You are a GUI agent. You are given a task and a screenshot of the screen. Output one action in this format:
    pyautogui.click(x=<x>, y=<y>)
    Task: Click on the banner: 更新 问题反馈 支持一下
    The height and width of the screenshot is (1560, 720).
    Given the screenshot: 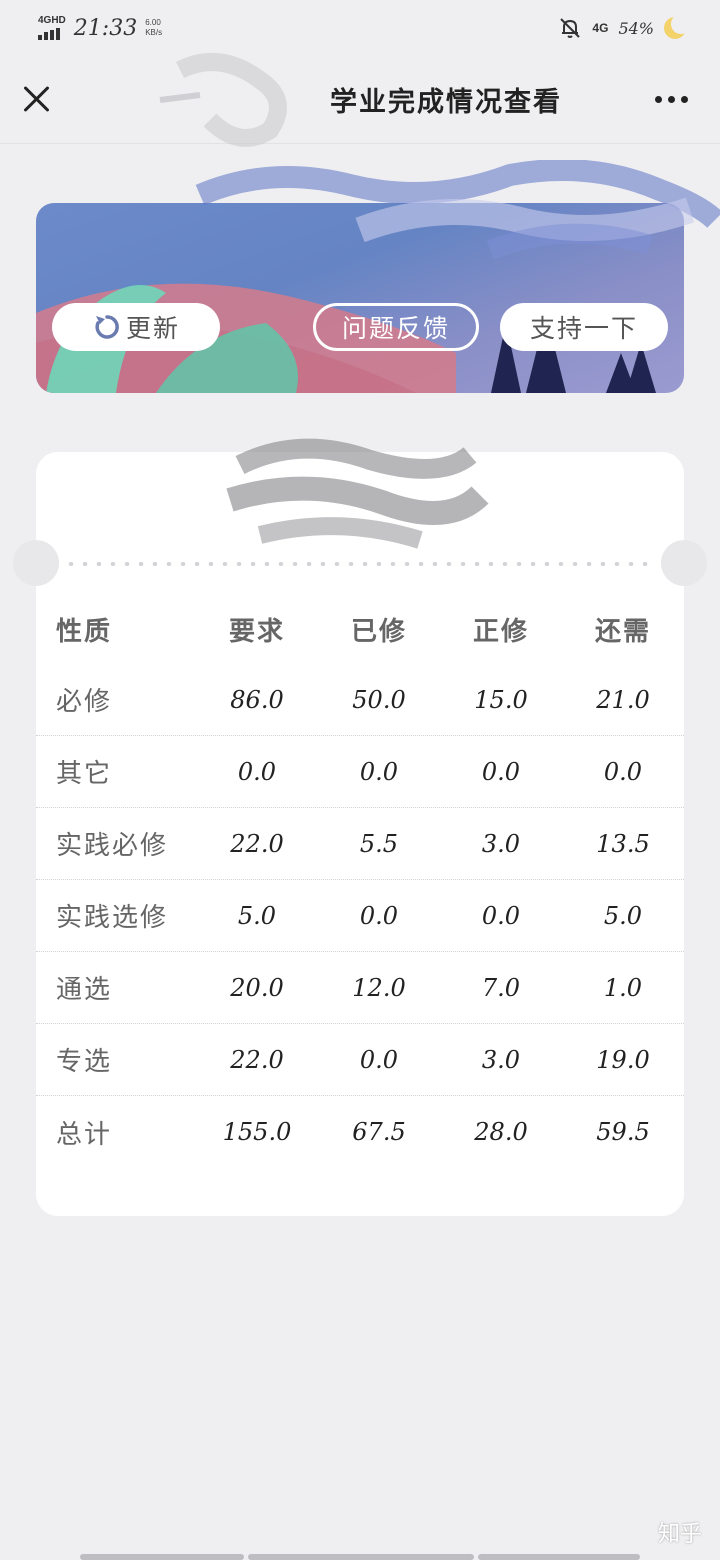 What is the action you would take?
    pyautogui.click(x=360, y=298)
    